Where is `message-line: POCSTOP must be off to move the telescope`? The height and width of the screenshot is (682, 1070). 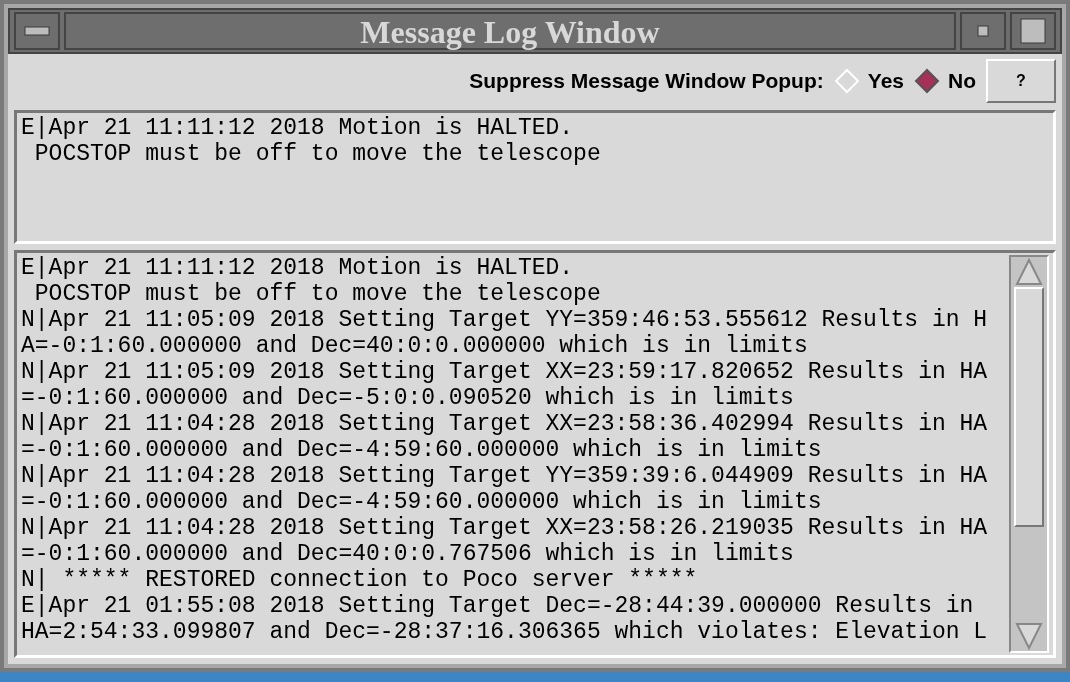
message-line: POCSTOP must be off to move the telescope is located at coordinates (317, 154).